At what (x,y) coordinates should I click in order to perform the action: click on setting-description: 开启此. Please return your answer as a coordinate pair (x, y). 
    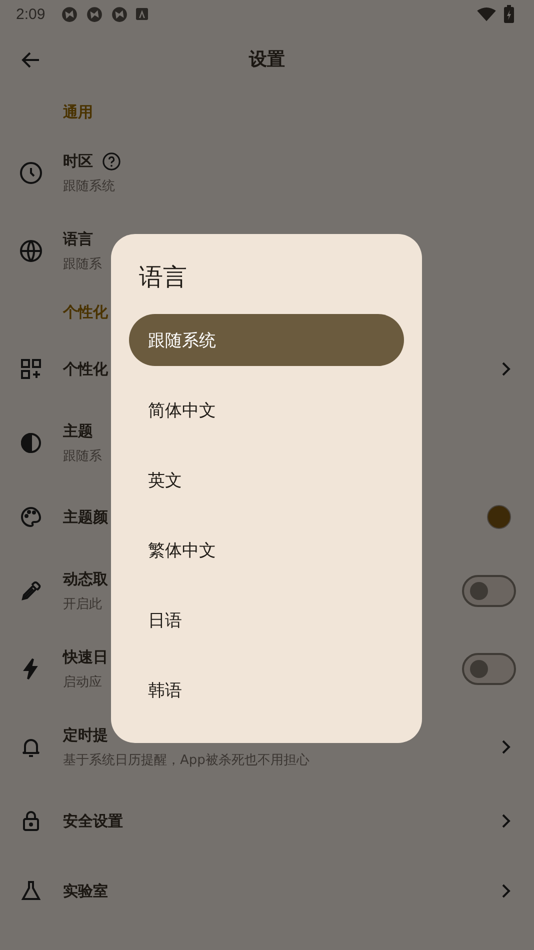
    Looking at the image, I should click on (82, 604).